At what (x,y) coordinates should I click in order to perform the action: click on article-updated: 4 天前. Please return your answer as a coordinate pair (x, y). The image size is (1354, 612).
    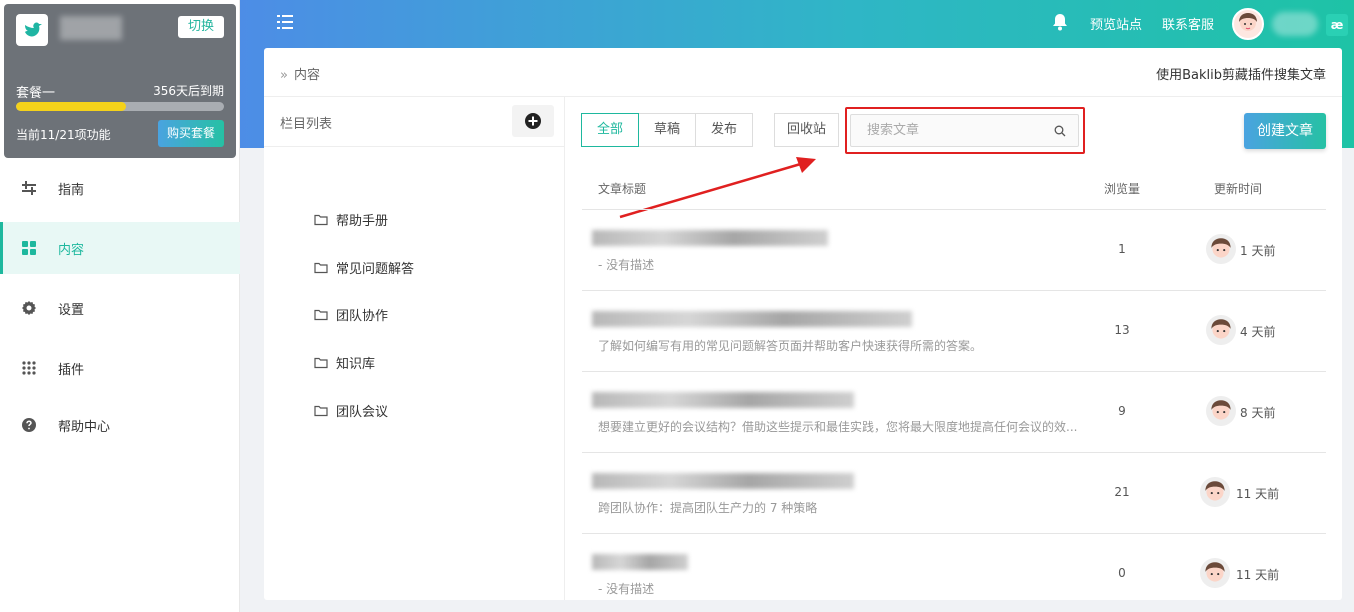
    Looking at the image, I should click on (1258, 332).